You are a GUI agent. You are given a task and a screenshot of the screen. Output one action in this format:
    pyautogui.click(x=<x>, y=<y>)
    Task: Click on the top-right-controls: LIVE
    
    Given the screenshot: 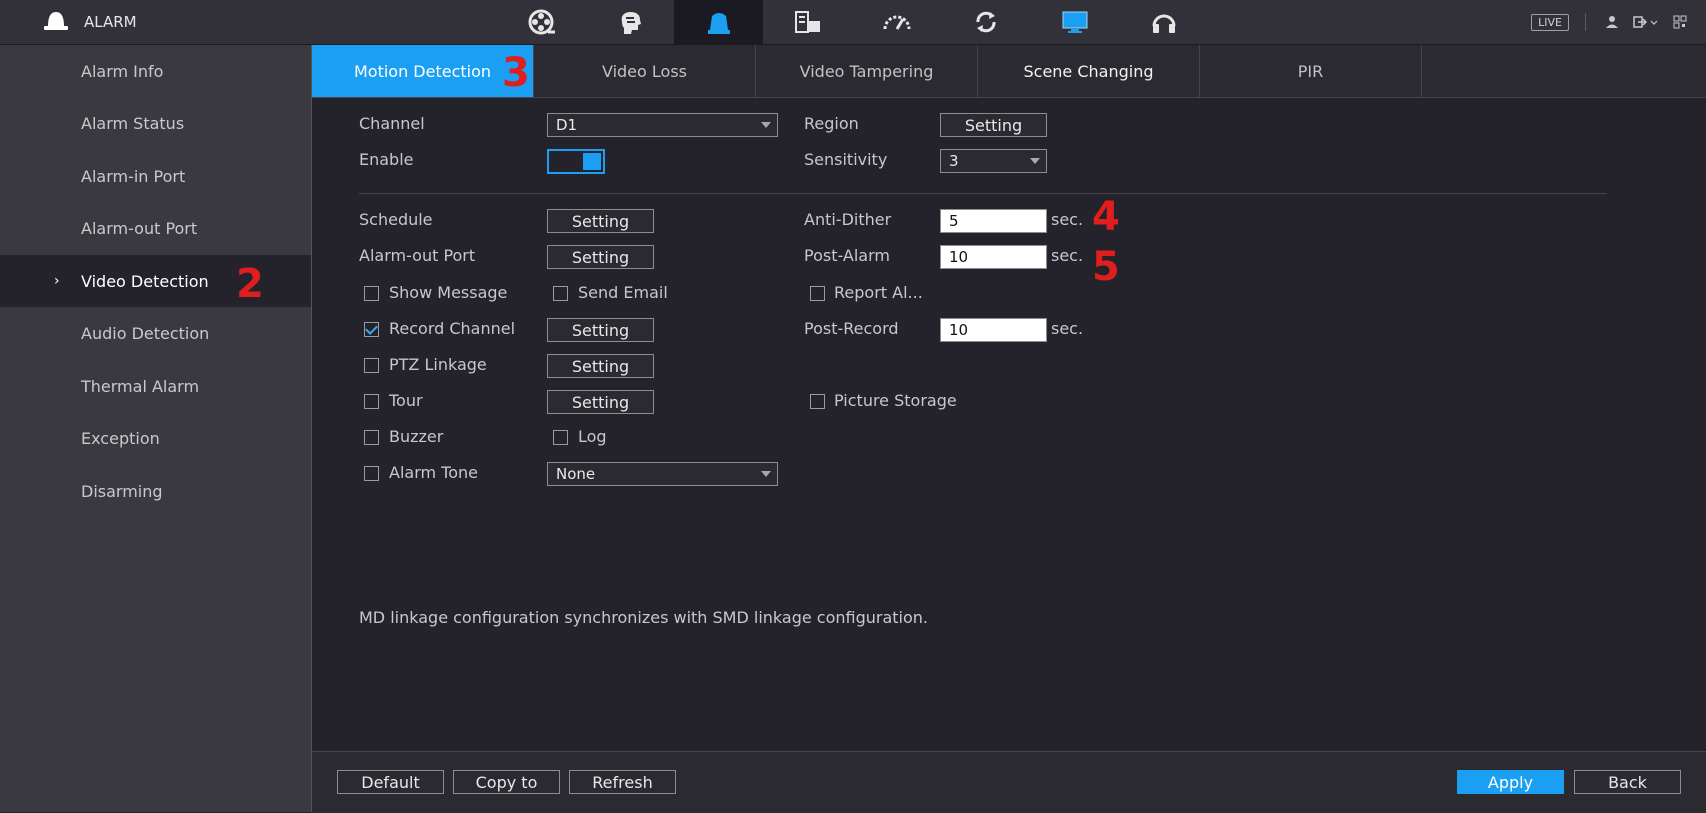 What is the action you would take?
    pyautogui.click(x=1610, y=22)
    